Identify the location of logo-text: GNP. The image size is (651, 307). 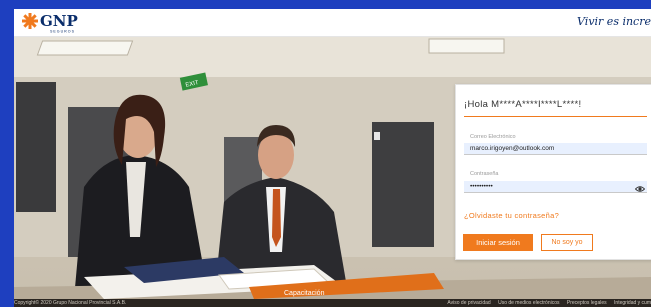
(59, 21).